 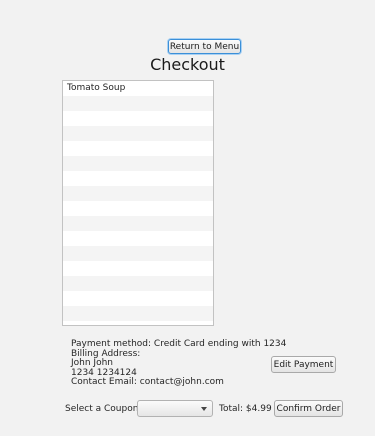 What do you see at coordinates (245, 409) in the screenshot?
I see `order-total: Total: $4.99` at bounding box center [245, 409].